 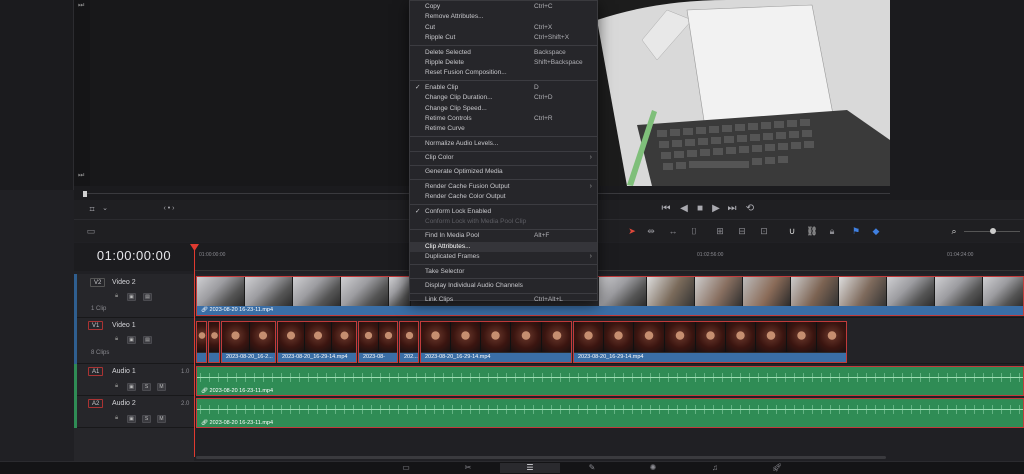 I want to click on jump-start-icon: ⏭, so click(x=81, y=6).